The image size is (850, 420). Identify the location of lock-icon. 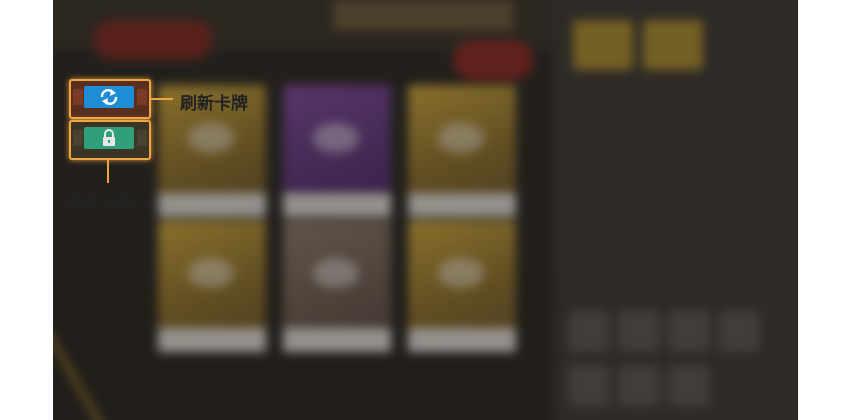
(109, 138).